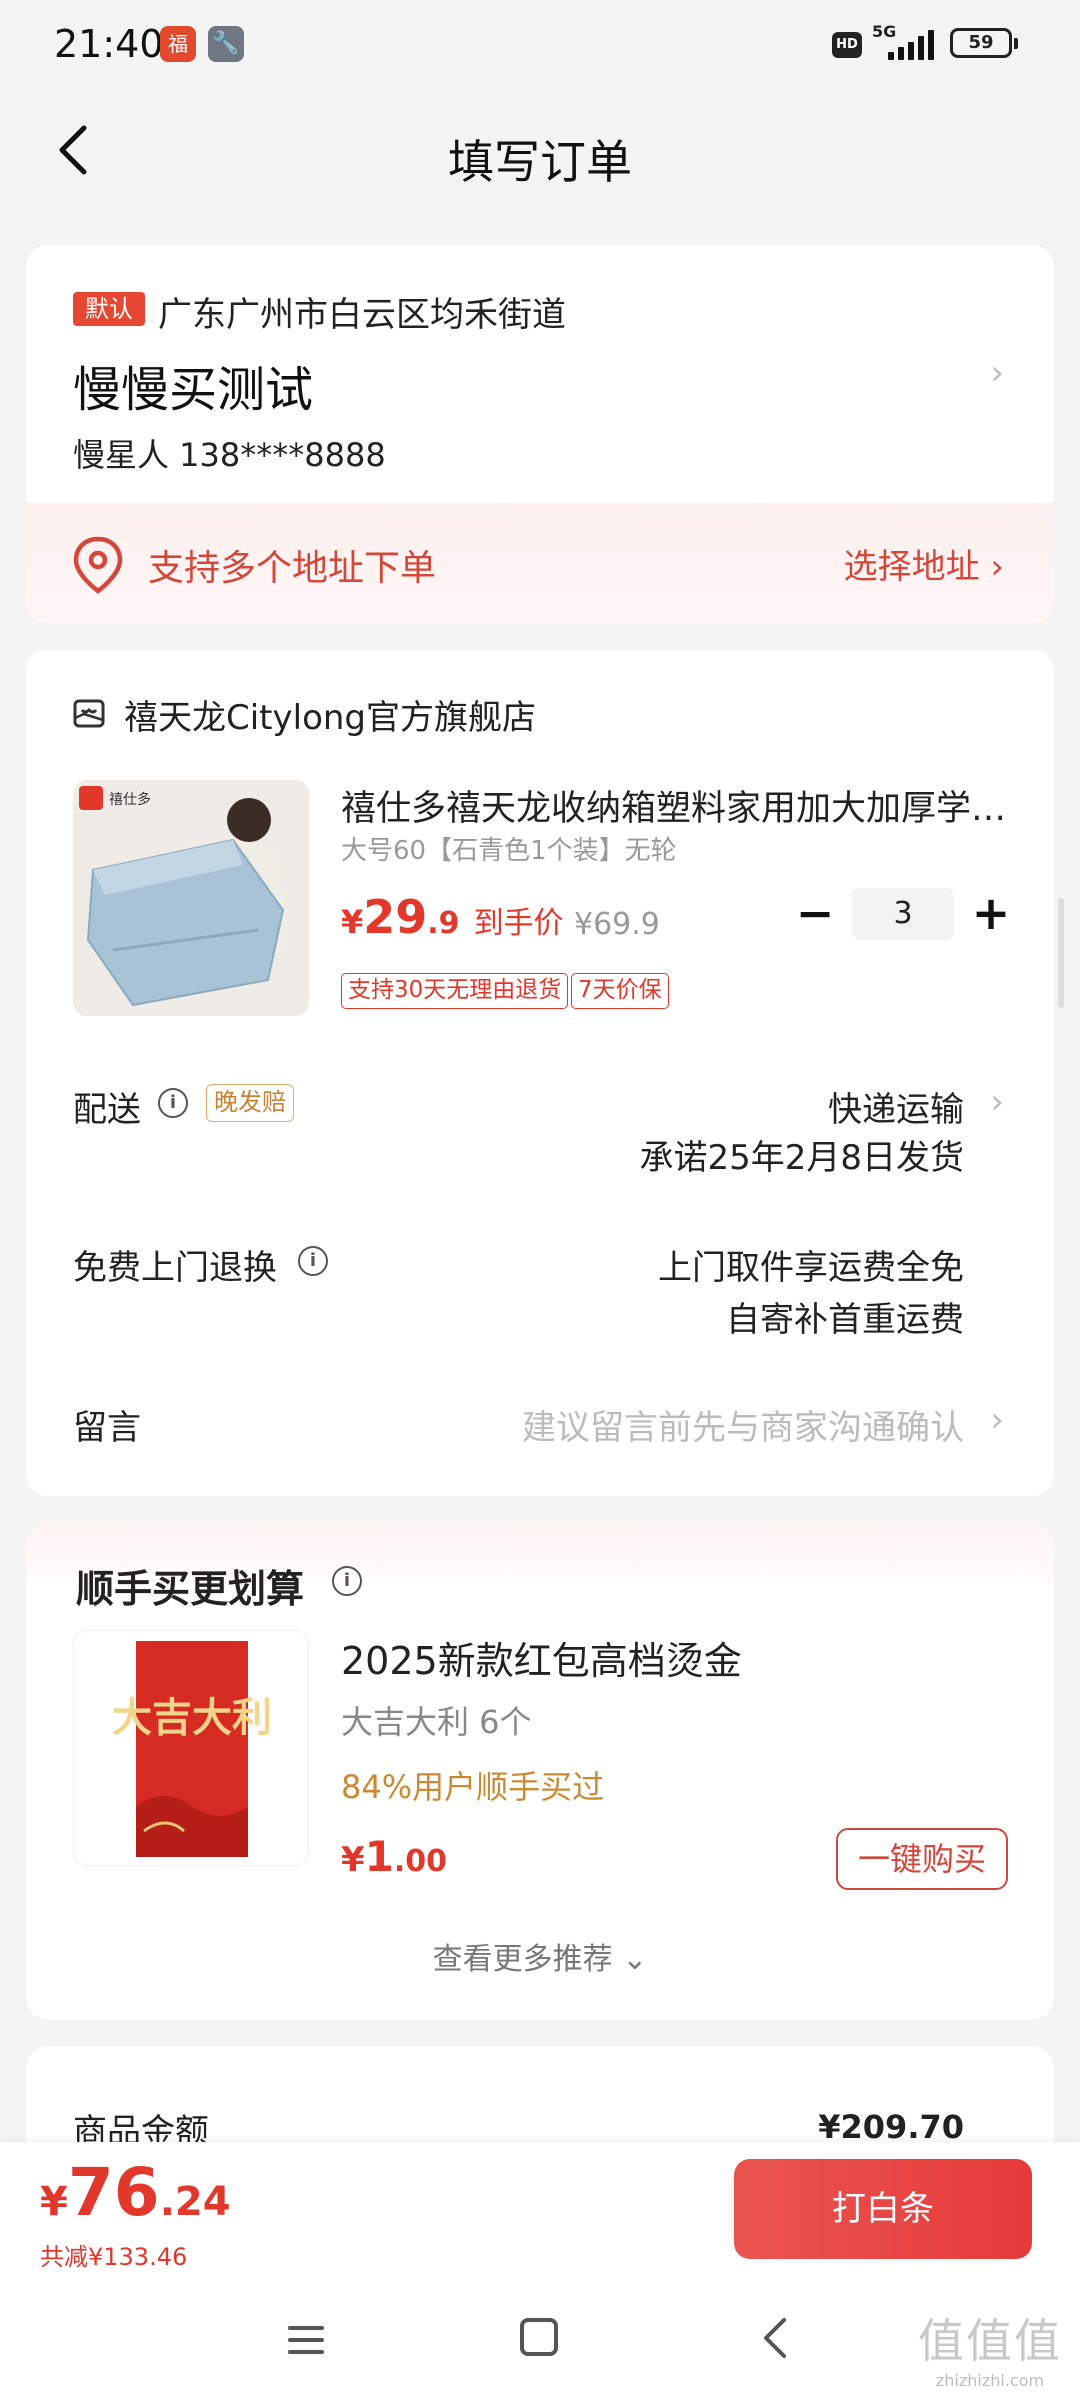  What do you see at coordinates (113, 2254) in the screenshot?
I see `discount-total: 共减¥133.46` at bounding box center [113, 2254].